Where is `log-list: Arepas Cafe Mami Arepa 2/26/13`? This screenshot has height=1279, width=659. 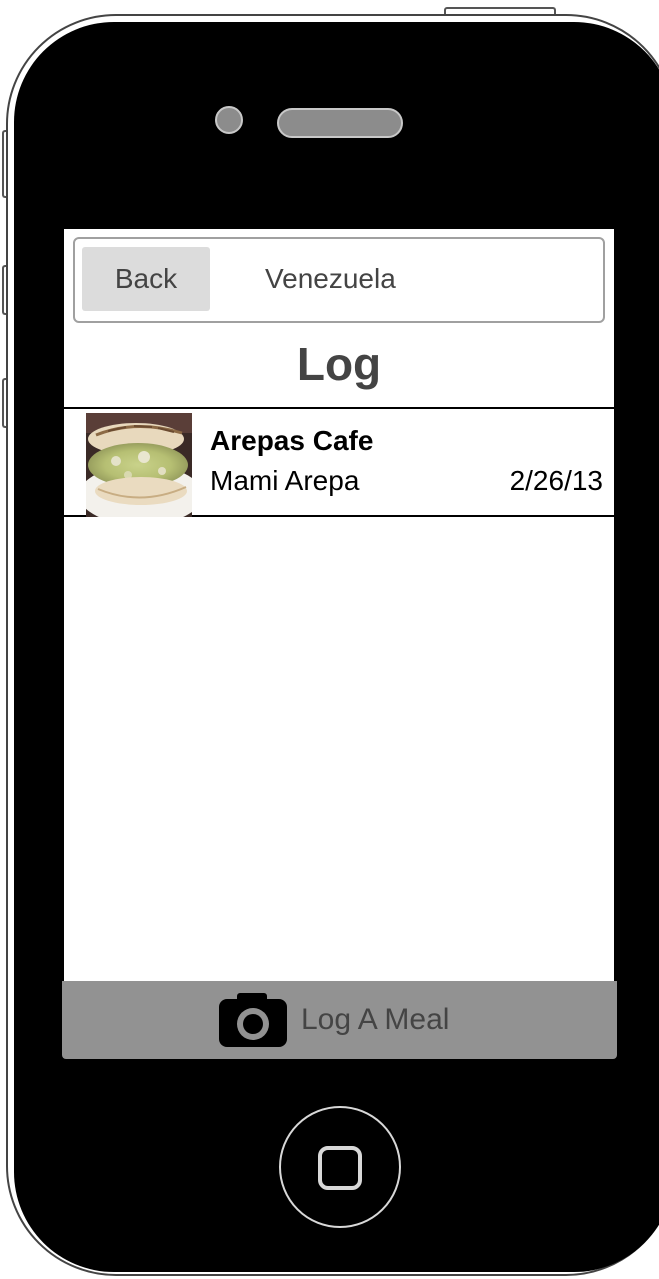 log-list: Arepas Cafe Mami Arepa 2/26/13 is located at coordinates (339, 462).